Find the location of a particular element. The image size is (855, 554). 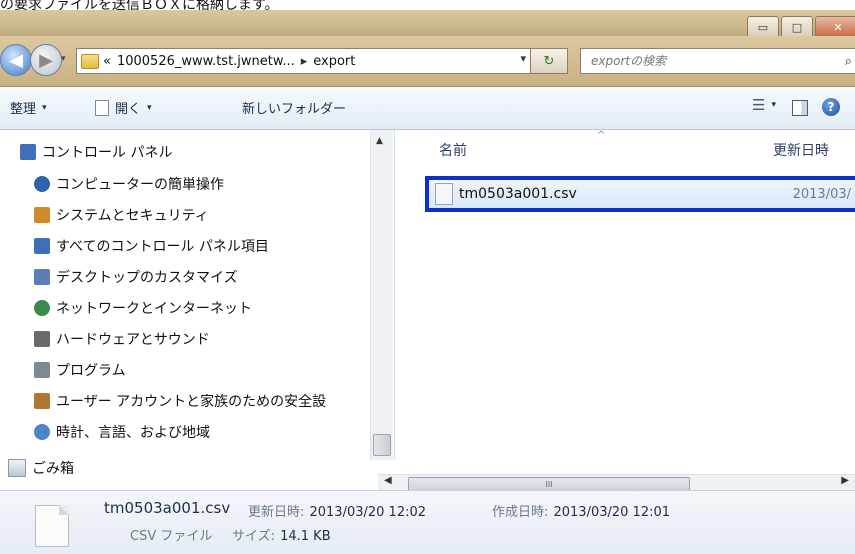

recent-pages-dropdown: ▾ is located at coordinates (63, 59).